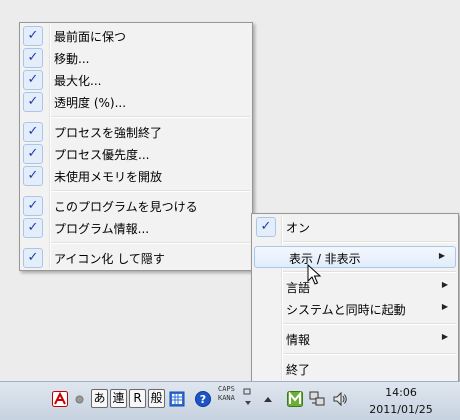 This screenshot has width=460, height=420. Describe the element at coordinates (79, 399) in the screenshot. I see `ime-status-dot-icon` at that location.